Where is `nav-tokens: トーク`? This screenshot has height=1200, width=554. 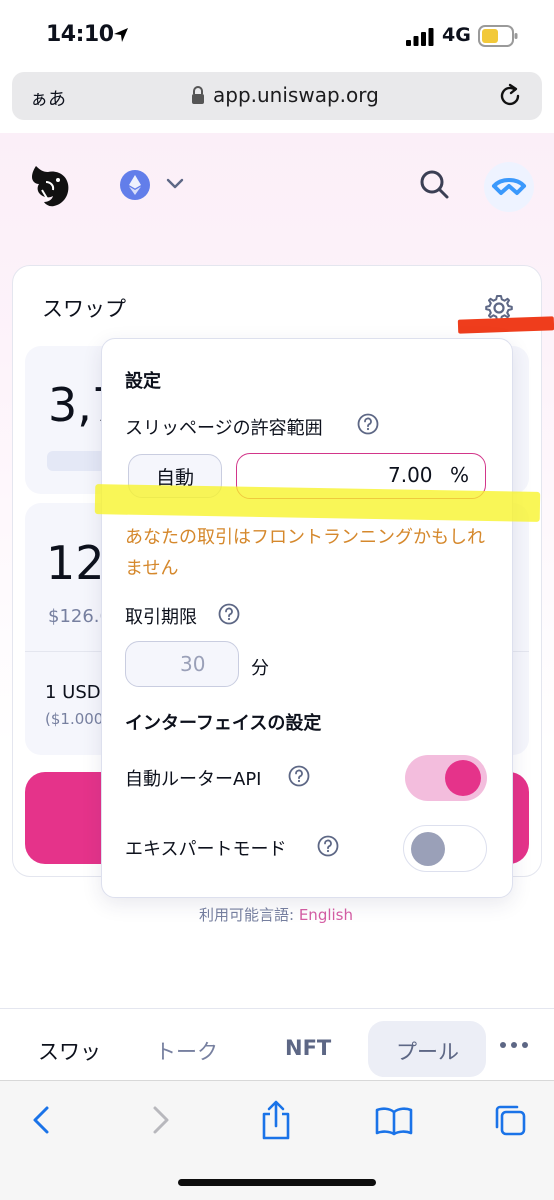
nav-tokens: トーク is located at coordinates (186, 1051).